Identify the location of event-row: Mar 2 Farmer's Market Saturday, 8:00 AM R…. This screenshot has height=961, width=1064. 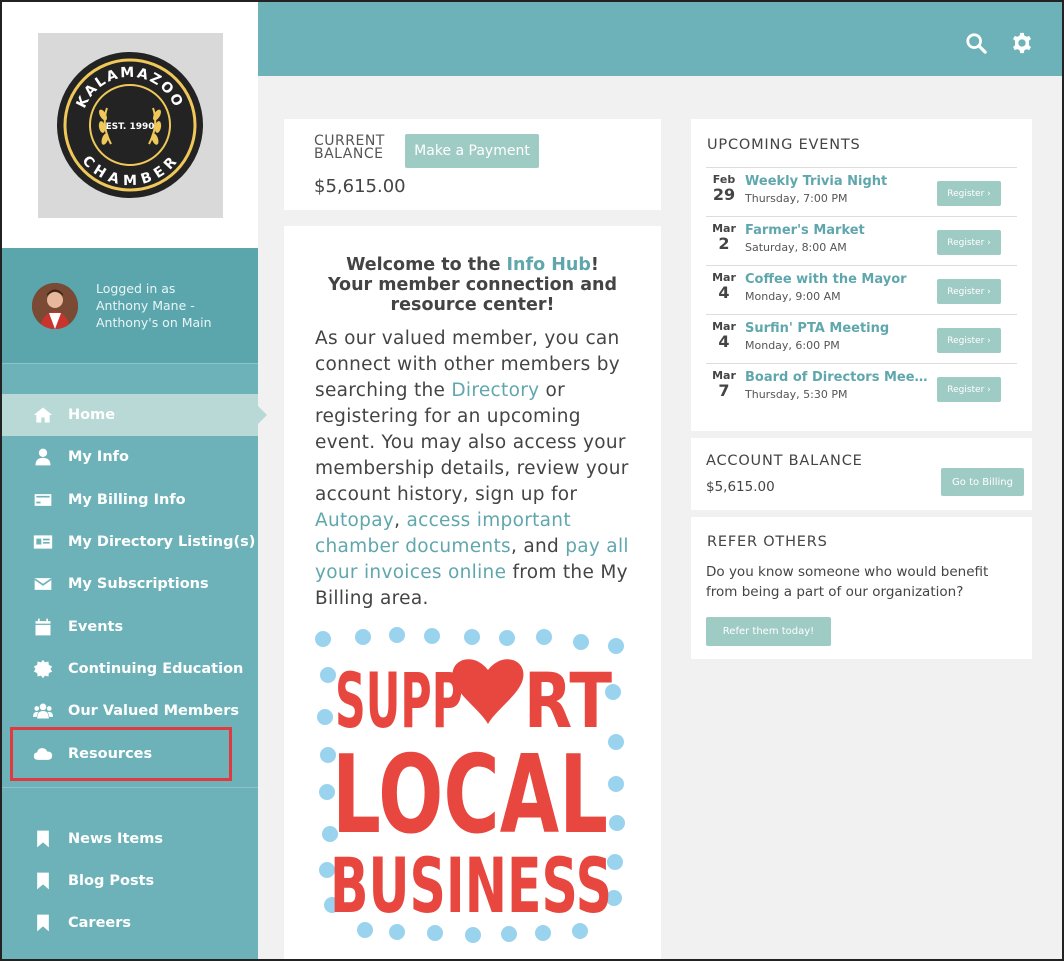
(861, 240).